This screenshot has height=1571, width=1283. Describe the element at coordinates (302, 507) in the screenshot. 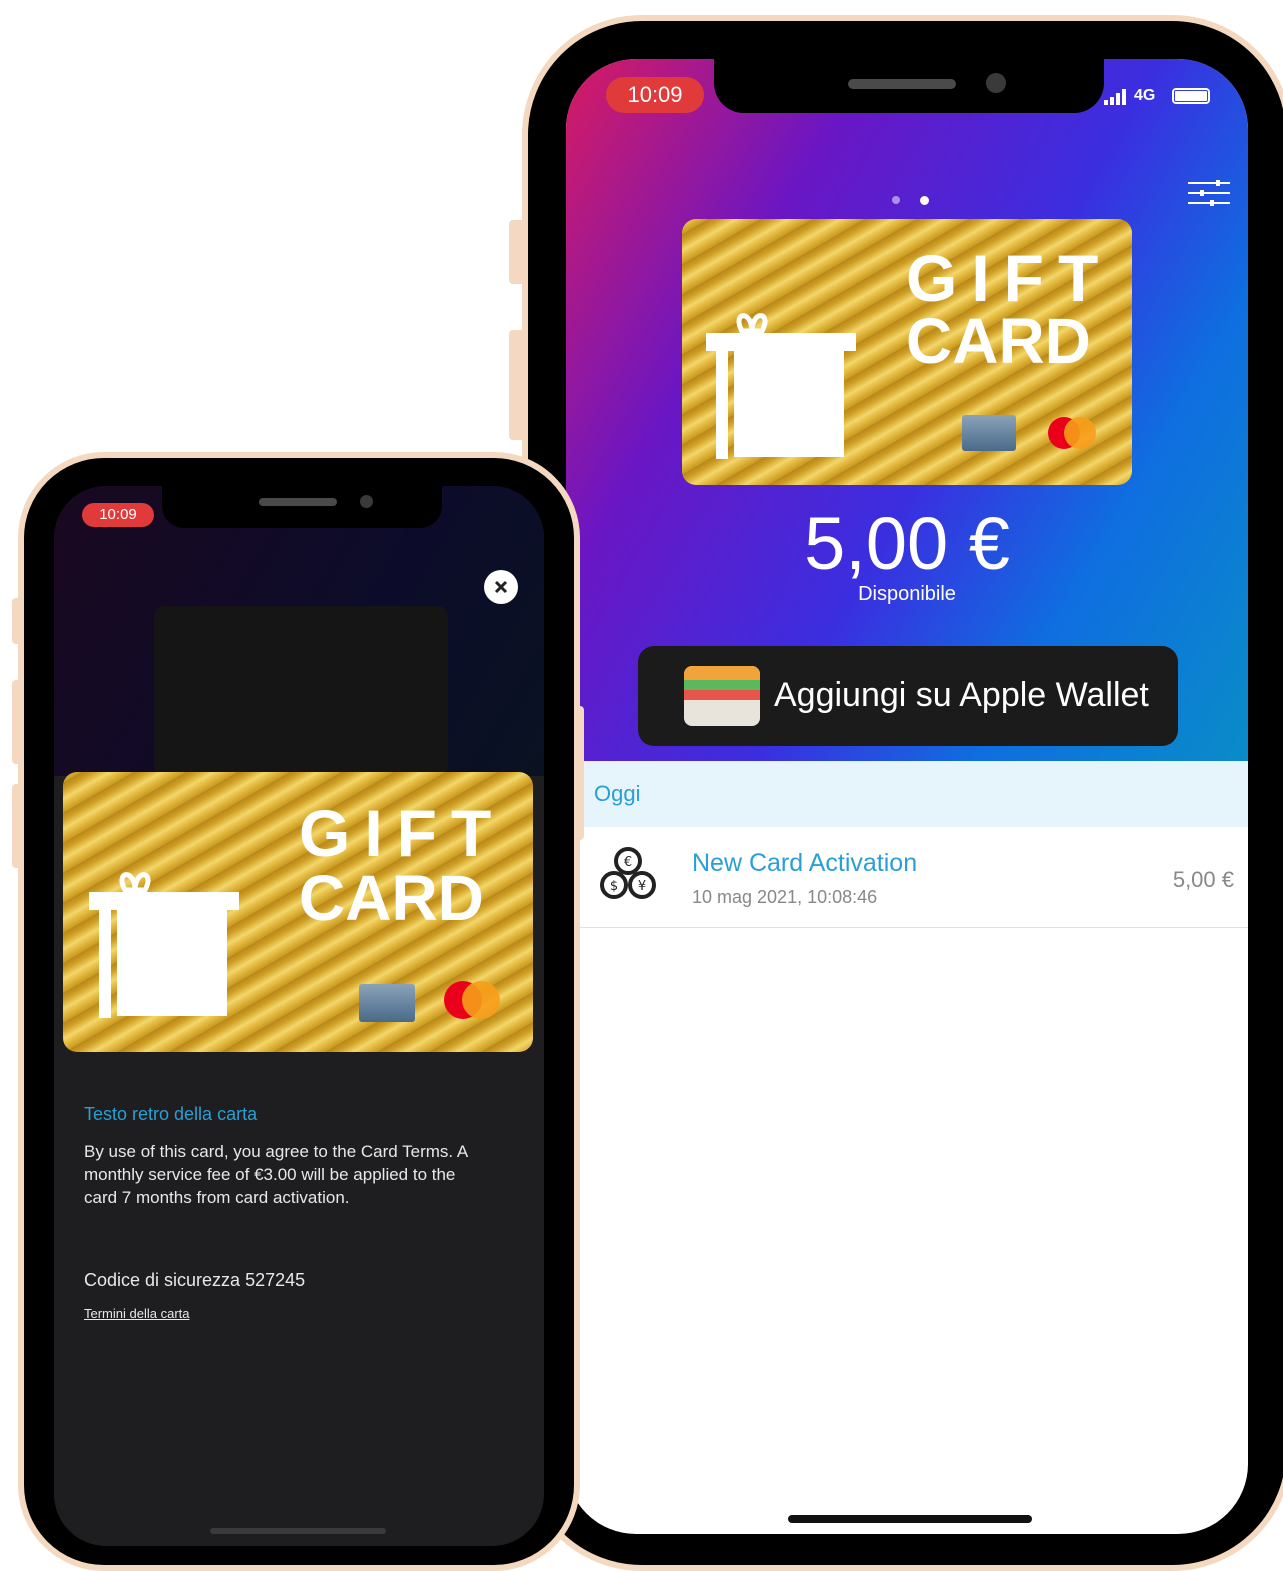

I see `notch` at that location.